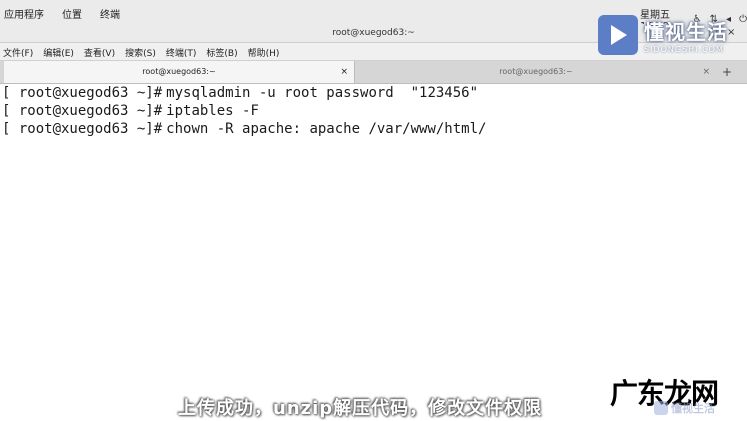  Describe the element at coordinates (727, 72) in the screenshot. I see `new-tab-button: +` at that location.